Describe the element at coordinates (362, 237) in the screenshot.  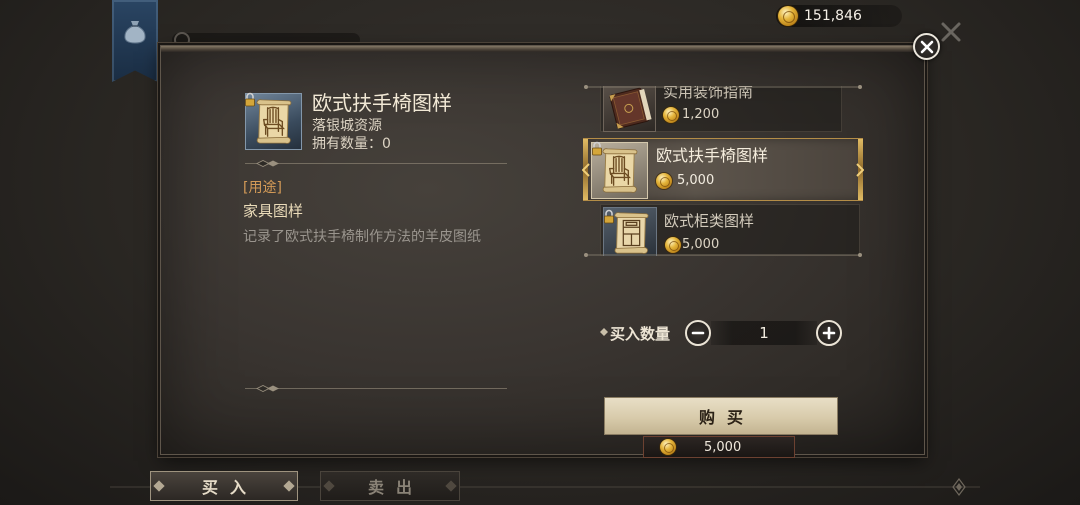
I see `item-description: 记录了欧式扶手椅制作方法的羊皮图纸` at that location.